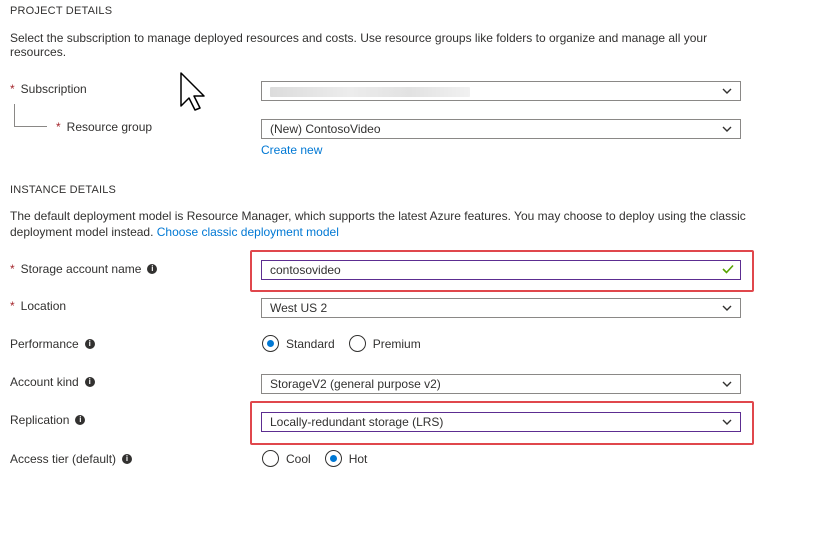  Describe the element at coordinates (298, 458) in the screenshot. I see `access-tier-option-label: Cool` at that location.